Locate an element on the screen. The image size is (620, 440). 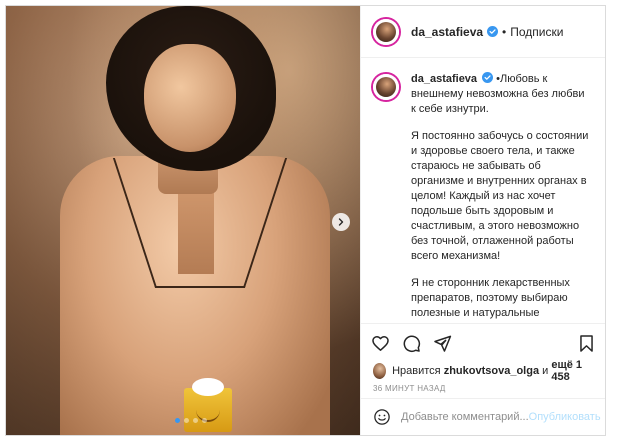
caption-avatar is located at coordinates (386, 87).